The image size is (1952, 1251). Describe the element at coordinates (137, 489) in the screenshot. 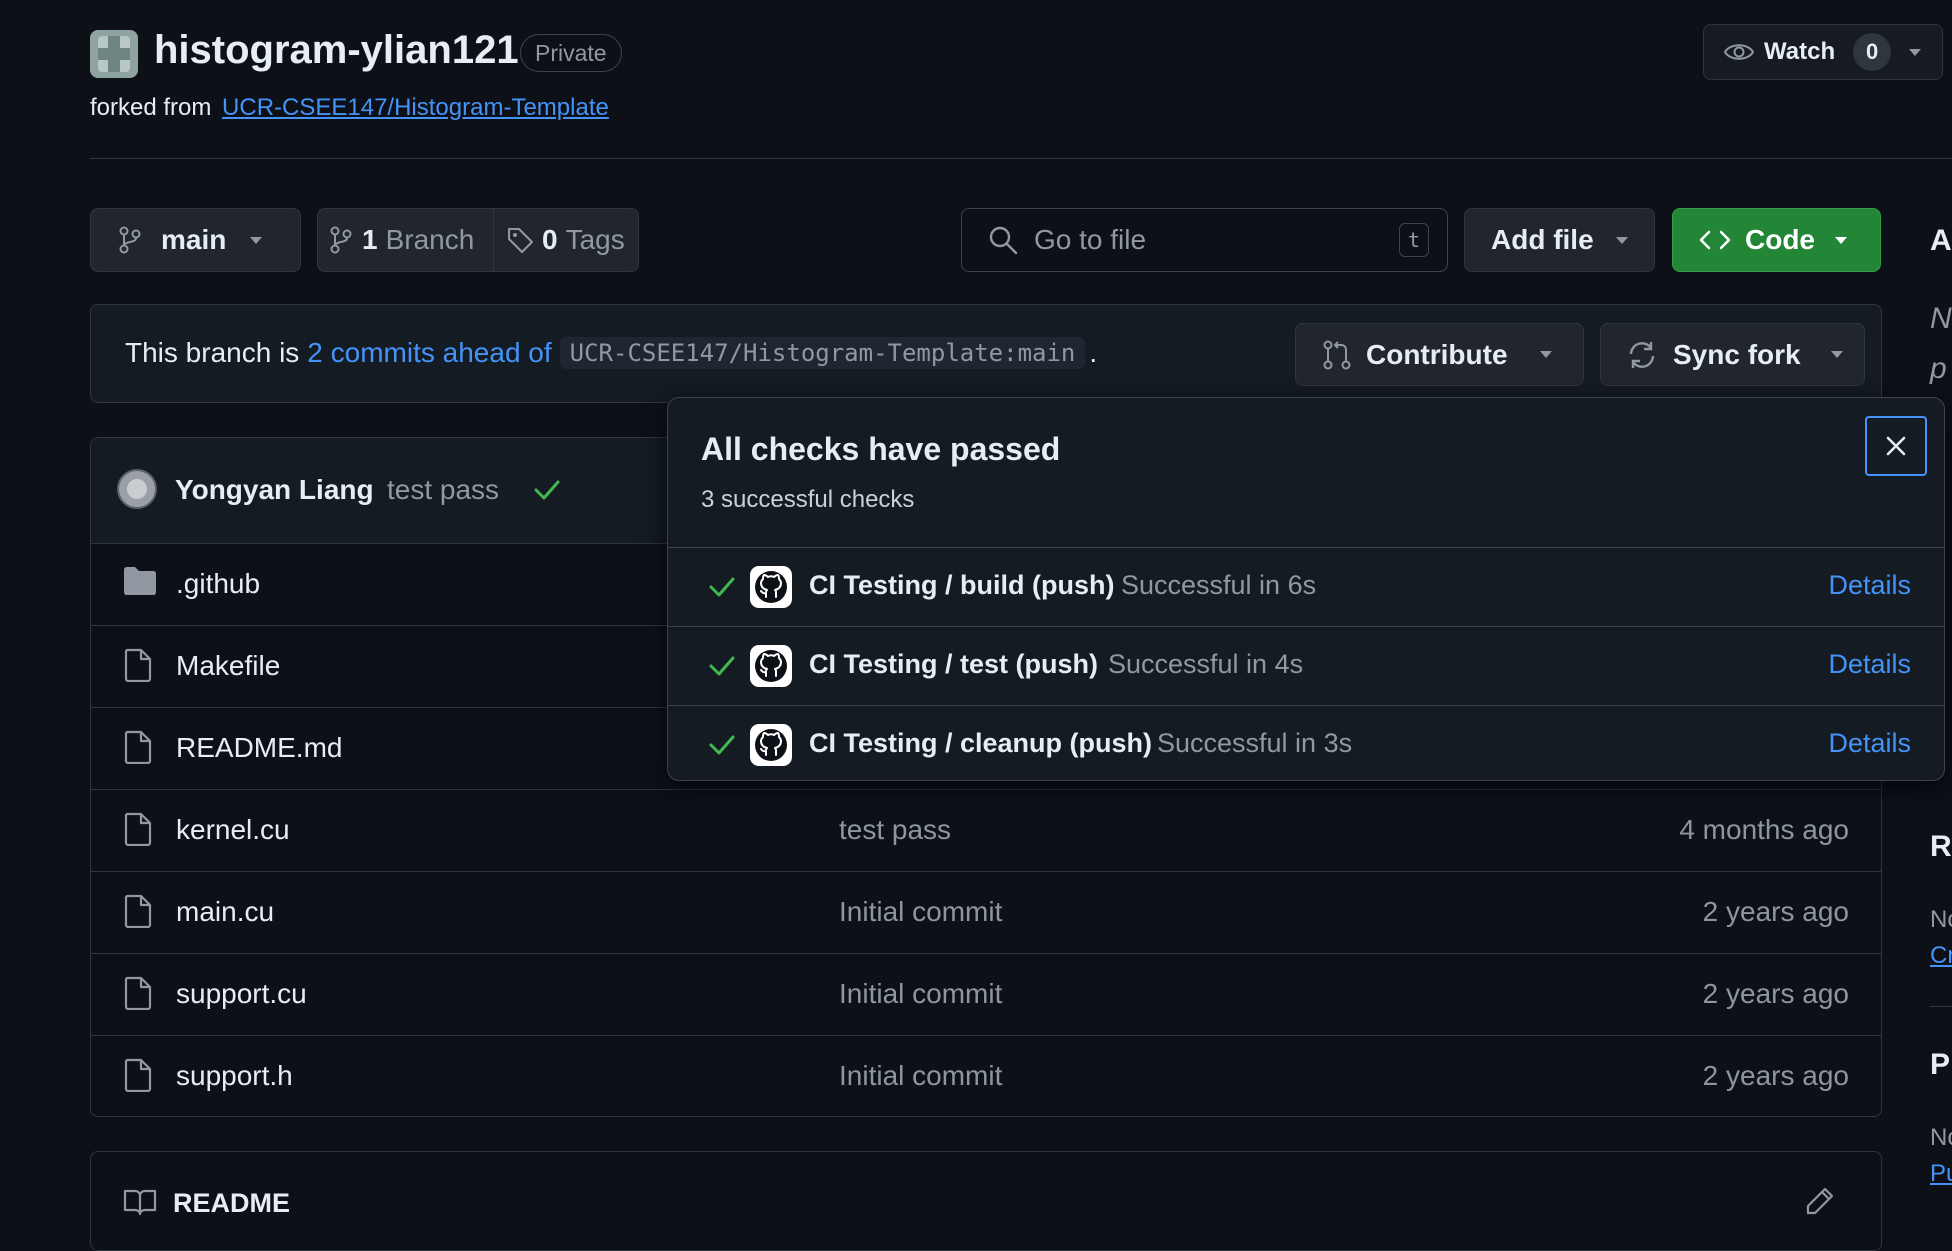

I see `author-avatar` at that location.